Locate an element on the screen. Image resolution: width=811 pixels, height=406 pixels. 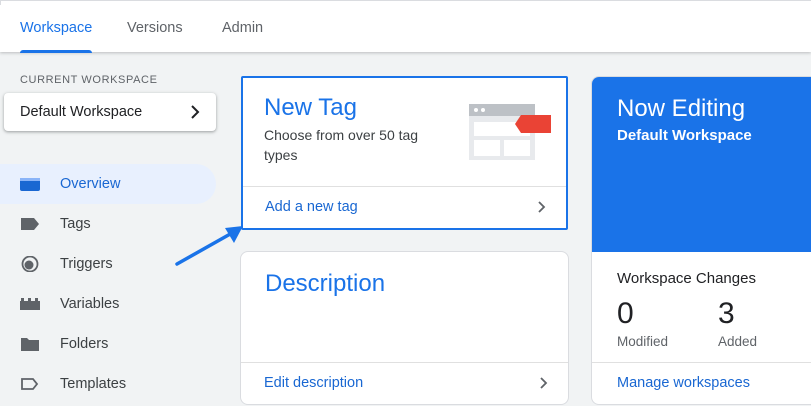
edit-description-label: Edit description is located at coordinates (314, 383).